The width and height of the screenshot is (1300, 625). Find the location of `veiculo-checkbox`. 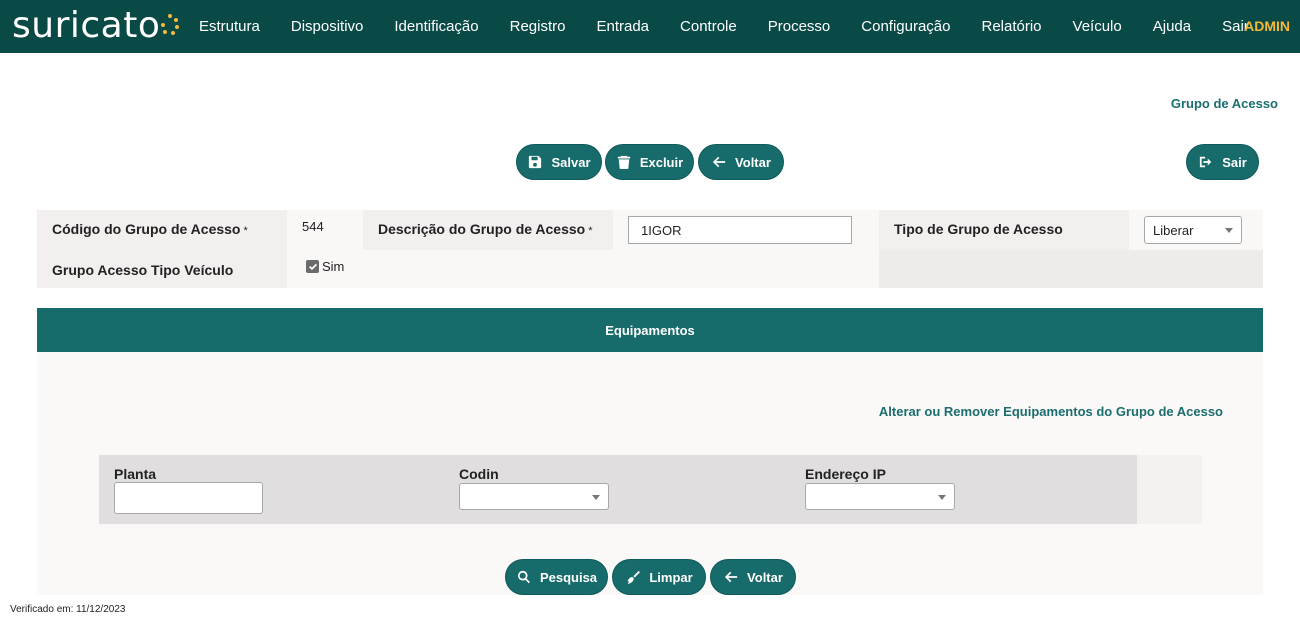

veiculo-checkbox is located at coordinates (312, 266).